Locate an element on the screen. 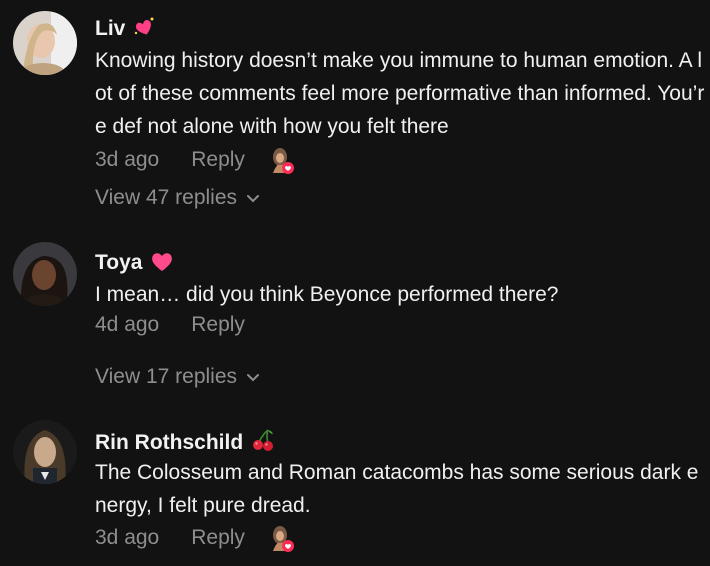 This screenshot has height=566, width=710. view-replies-button: View 47 replies is located at coordinates (177, 198).